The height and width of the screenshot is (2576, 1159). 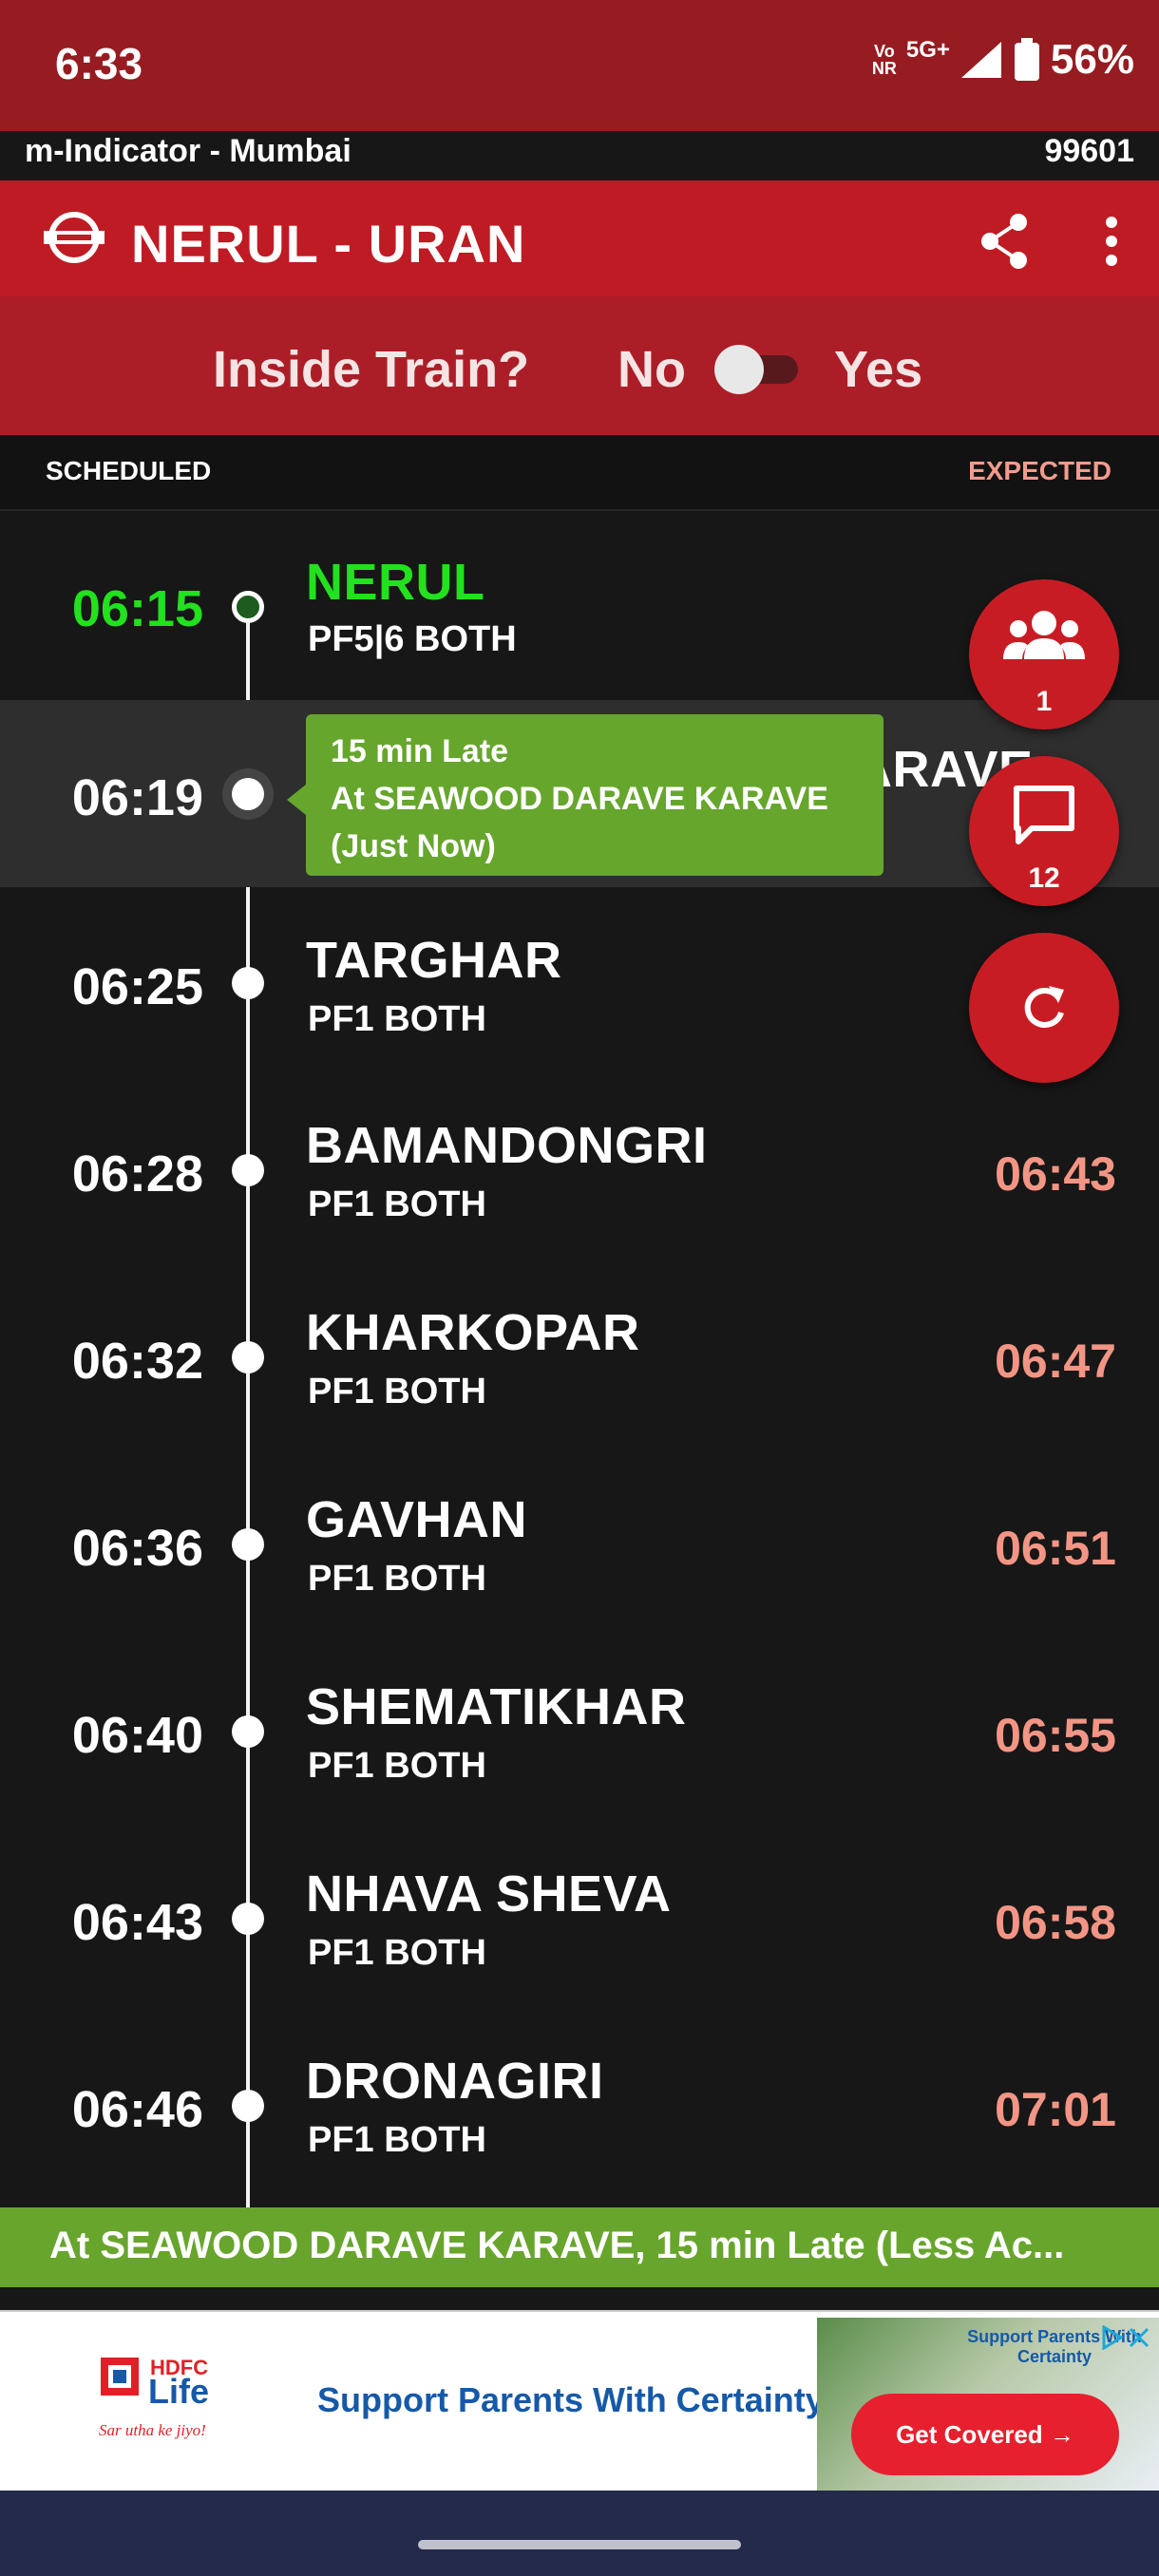 I want to click on scheduled-time: 06:43, so click(x=137, y=1922).